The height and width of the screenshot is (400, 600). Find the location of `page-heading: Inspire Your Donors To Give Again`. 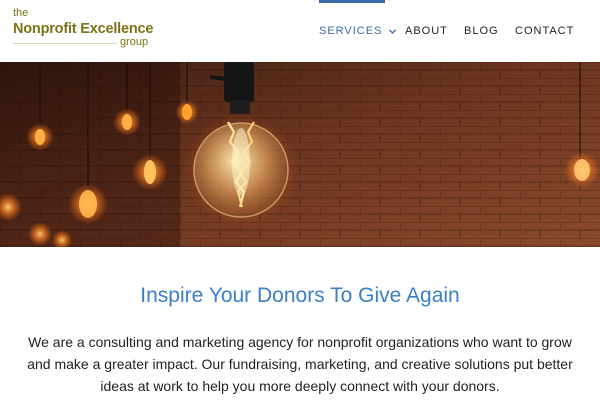

page-heading: Inspire Your Donors To Give Again is located at coordinates (300, 295).